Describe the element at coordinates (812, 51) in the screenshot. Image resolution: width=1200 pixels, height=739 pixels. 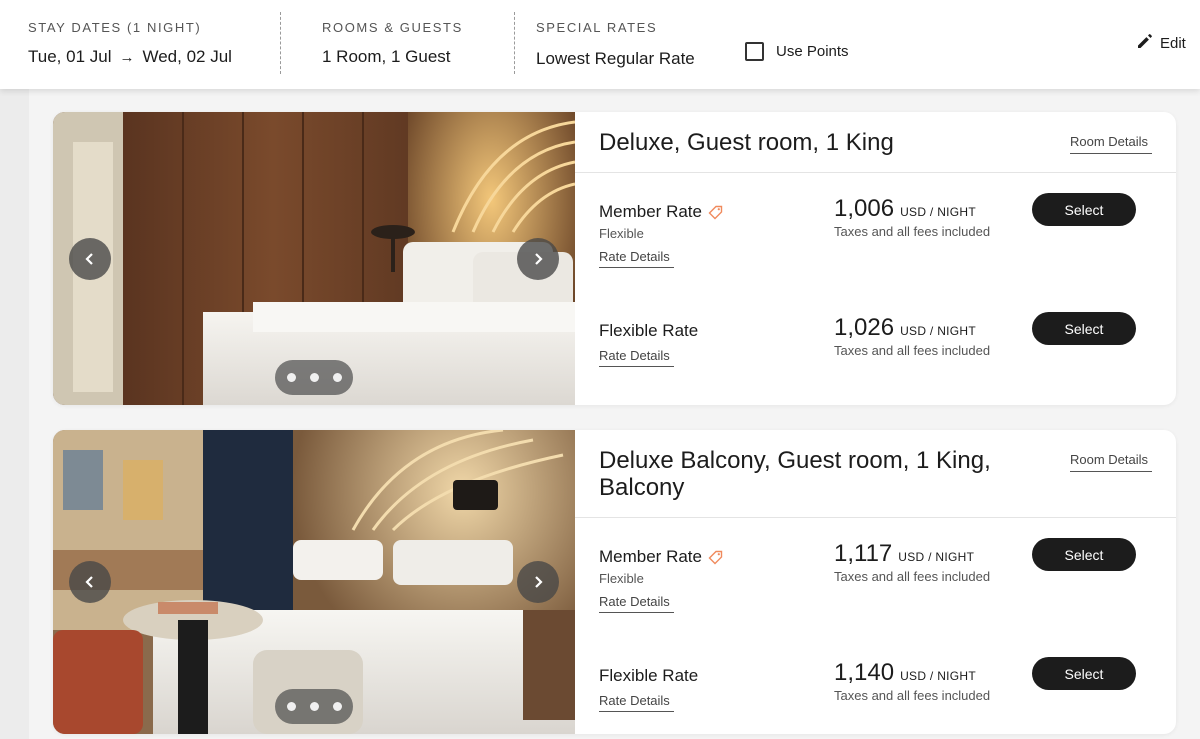
I see `use-points-label: Use Points` at that location.